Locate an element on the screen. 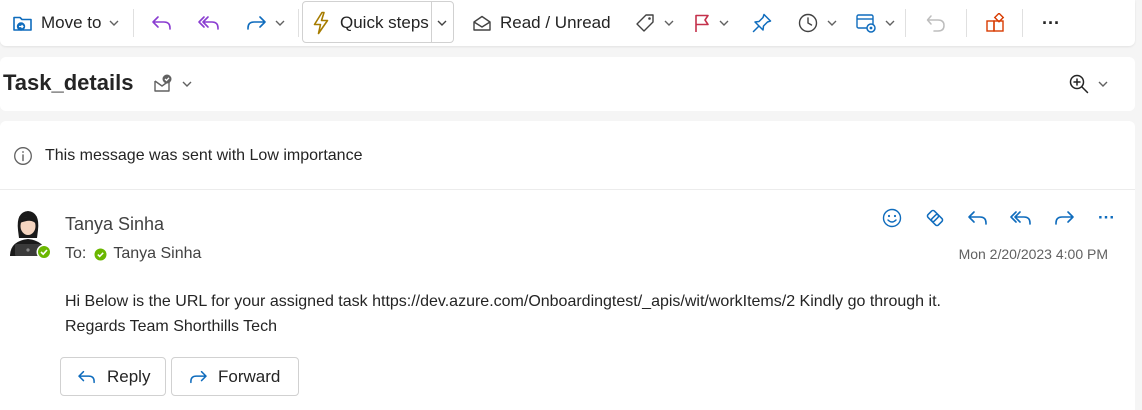 Image resolution: width=1142 pixels, height=410 pixels. move-to-folder-icon is located at coordinates (22, 23).